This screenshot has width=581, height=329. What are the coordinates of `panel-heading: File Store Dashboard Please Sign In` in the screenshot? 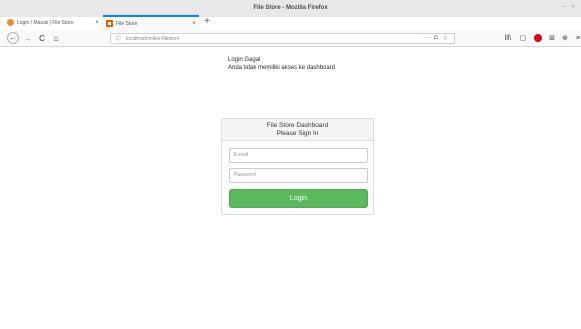 It's located at (297, 130).